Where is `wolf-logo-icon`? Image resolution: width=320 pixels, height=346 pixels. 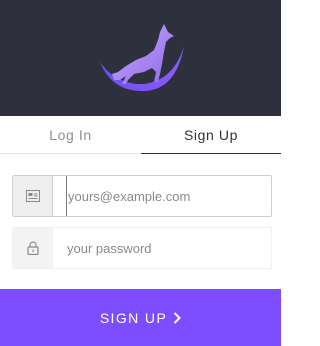 wolf-logo-icon is located at coordinates (142, 58).